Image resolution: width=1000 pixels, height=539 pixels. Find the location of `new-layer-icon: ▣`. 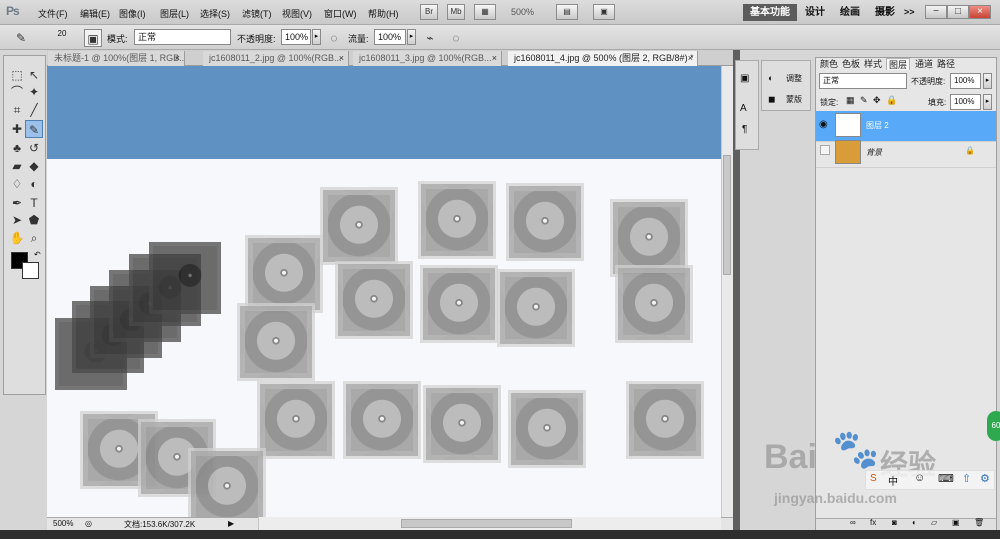

new-layer-icon: ▣ is located at coordinates (956, 522).